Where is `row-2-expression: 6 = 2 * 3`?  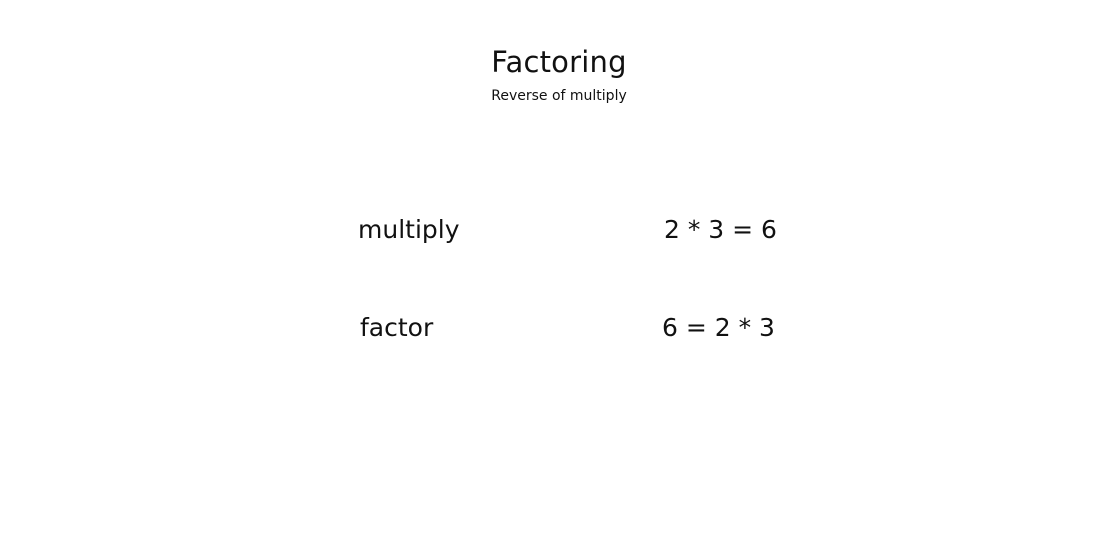 row-2-expression: 6 = 2 * 3 is located at coordinates (718, 327).